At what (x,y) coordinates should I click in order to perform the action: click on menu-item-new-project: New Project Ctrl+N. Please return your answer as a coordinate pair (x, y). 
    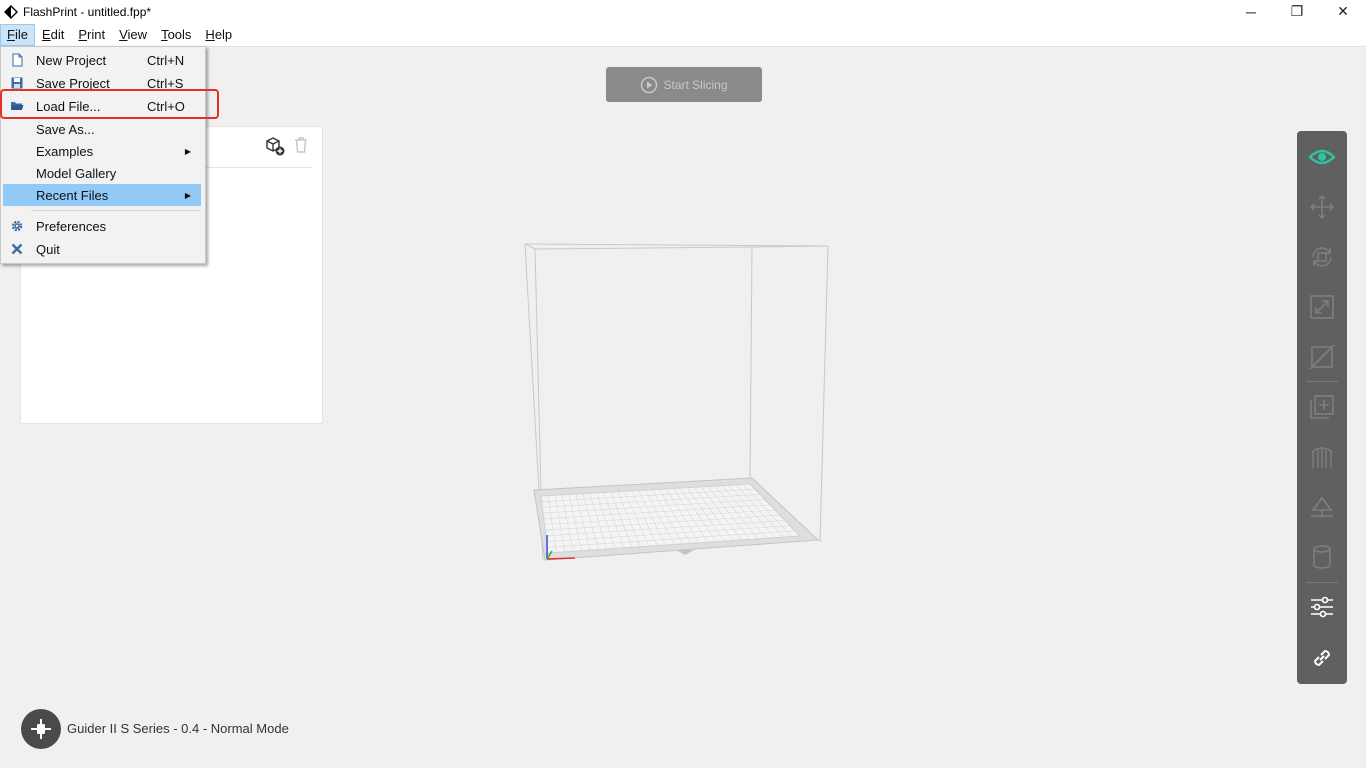
    Looking at the image, I should click on (102, 60).